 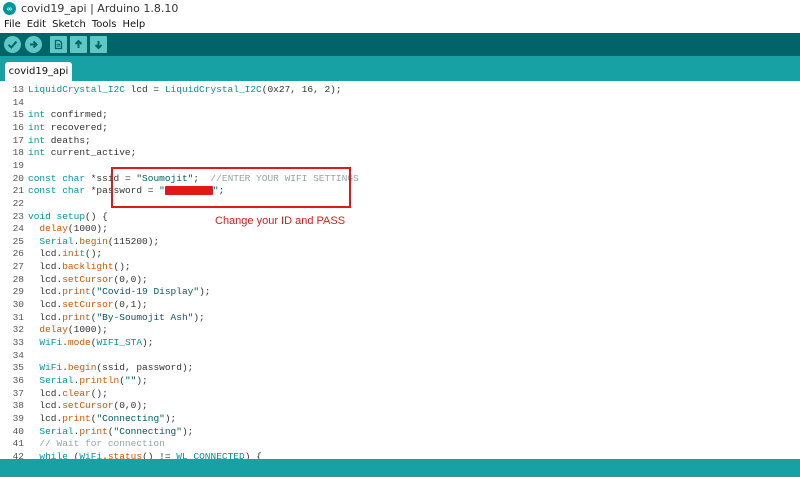 What do you see at coordinates (18, 292) in the screenshot?
I see `line-number: 29` at bounding box center [18, 292].